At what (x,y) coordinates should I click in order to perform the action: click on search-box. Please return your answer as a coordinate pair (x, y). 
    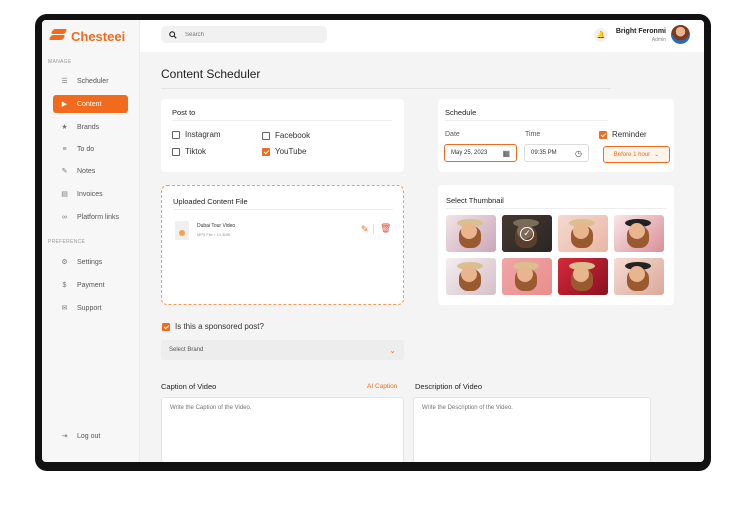
    Looking at the image, I should click on (244, 34).